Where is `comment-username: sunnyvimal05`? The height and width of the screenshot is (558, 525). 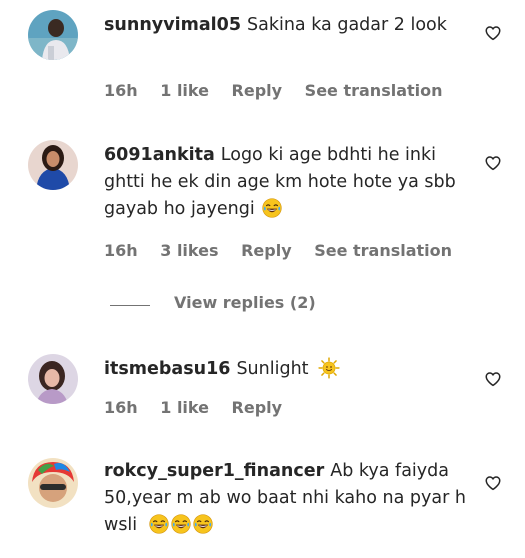
comment-username: sunnyvimal05 is located at coordinates (172, 25).